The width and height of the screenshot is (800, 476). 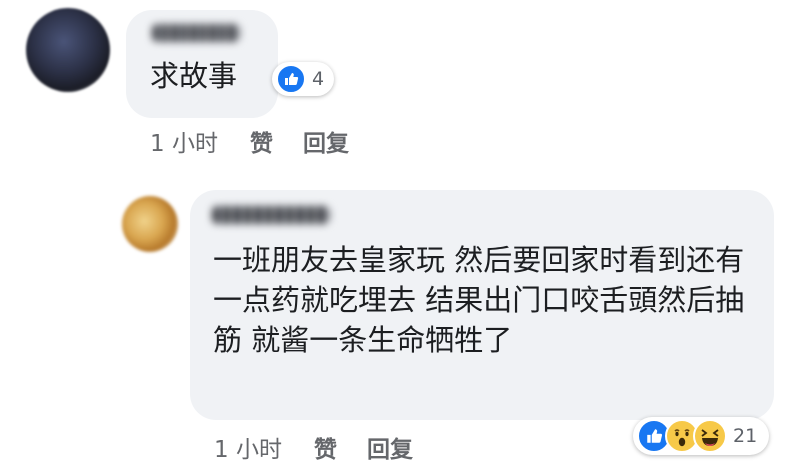 What do you see at coordinates (196, 33) in the screenshot?
I see `commenter-name-blurred` at bounding box center [196, 33].